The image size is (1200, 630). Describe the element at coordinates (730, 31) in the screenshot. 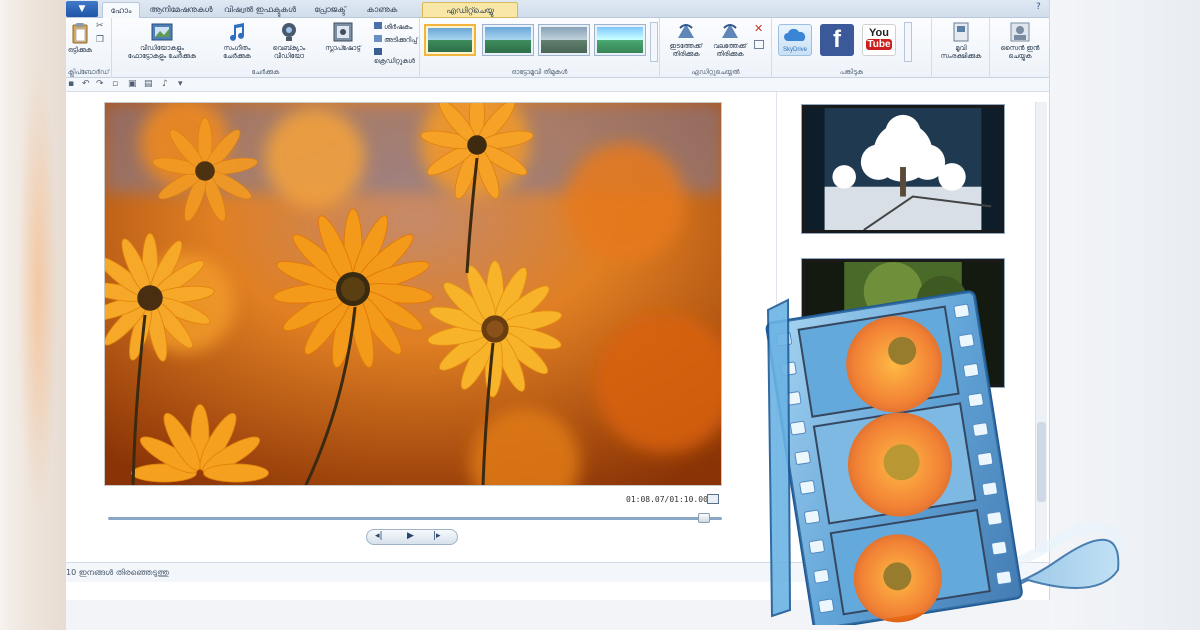

I see `rotate-right-icon` at that location.